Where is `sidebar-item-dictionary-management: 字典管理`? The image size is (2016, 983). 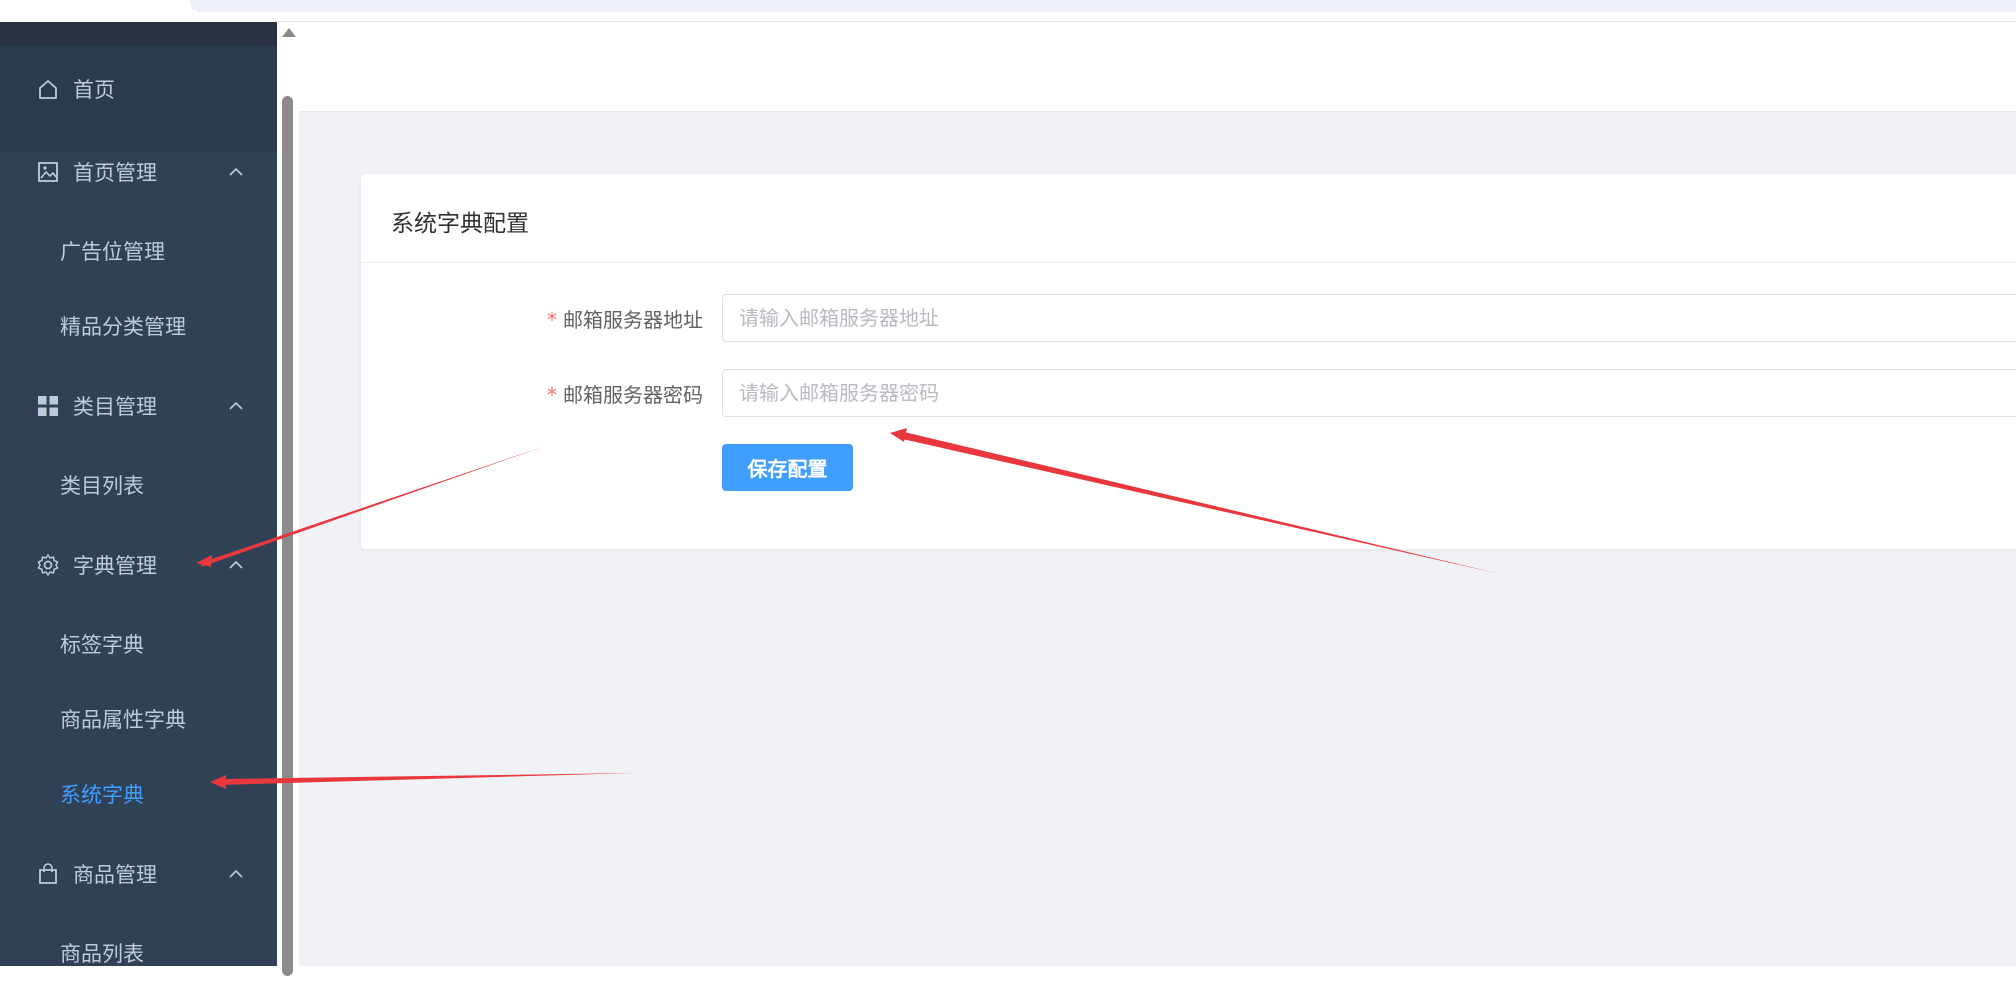
sidebar-item-dictionary-management: 字典管理 is located at coordinates (138, 565).